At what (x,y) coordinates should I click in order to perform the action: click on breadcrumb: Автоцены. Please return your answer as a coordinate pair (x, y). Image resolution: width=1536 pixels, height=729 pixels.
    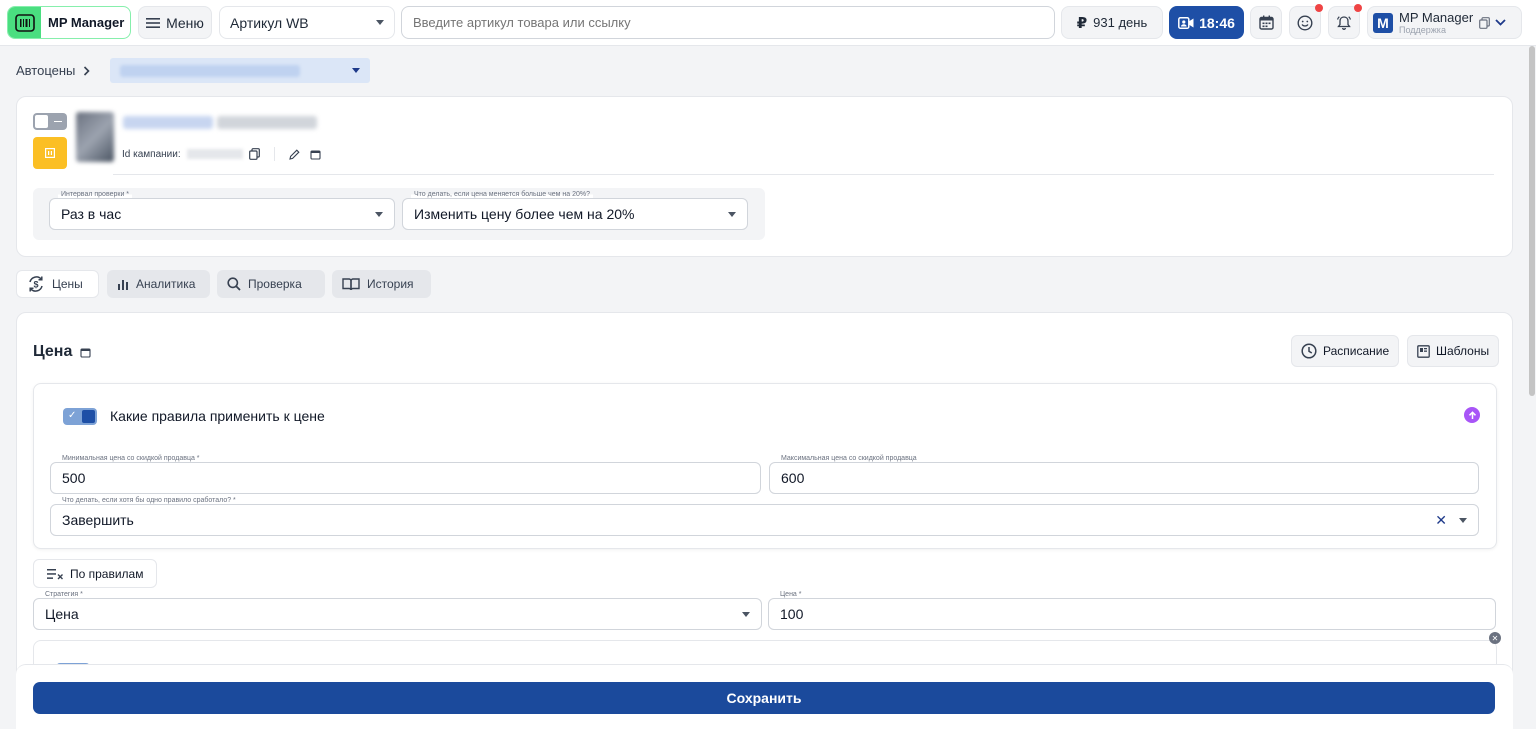
    Looking at the image, I should click on (53, 70).